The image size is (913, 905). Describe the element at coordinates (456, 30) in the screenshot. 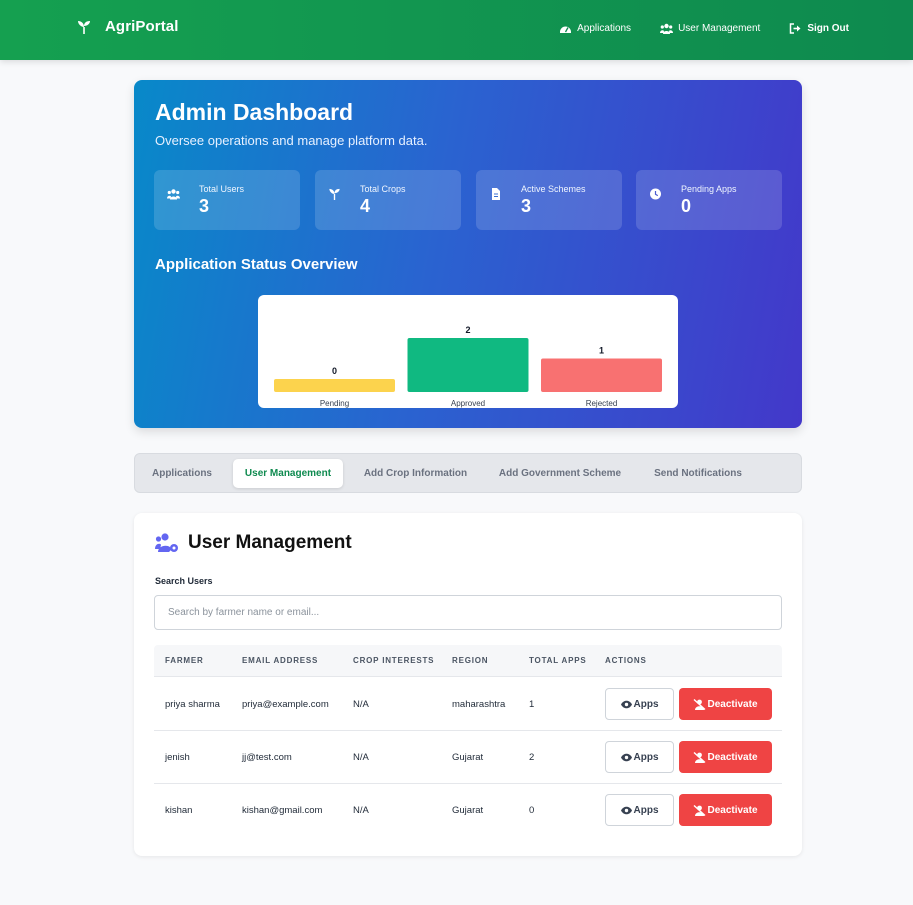

I see `top-navbar: AgriPortal Applications User Management` at that location.